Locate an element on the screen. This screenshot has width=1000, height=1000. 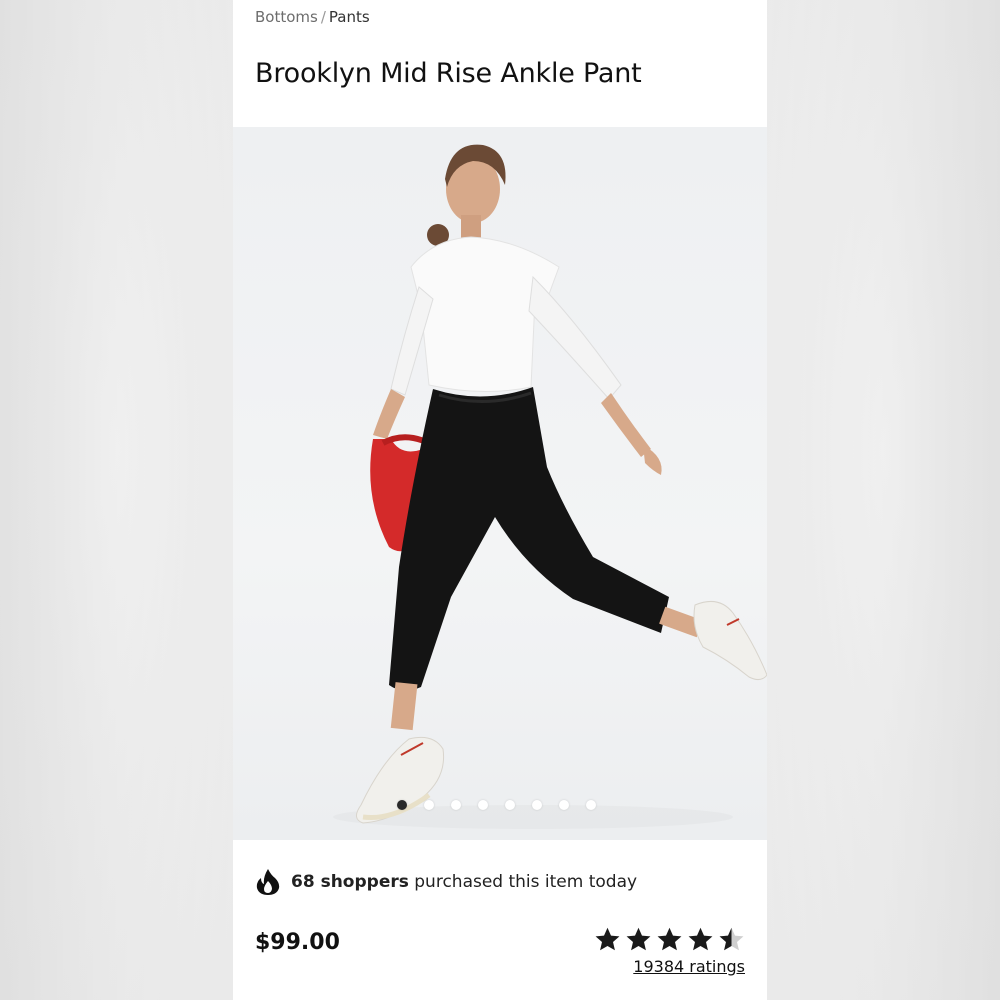
social-proof: 68 shoppers purchased this item today is located at coordinates (446, 882).